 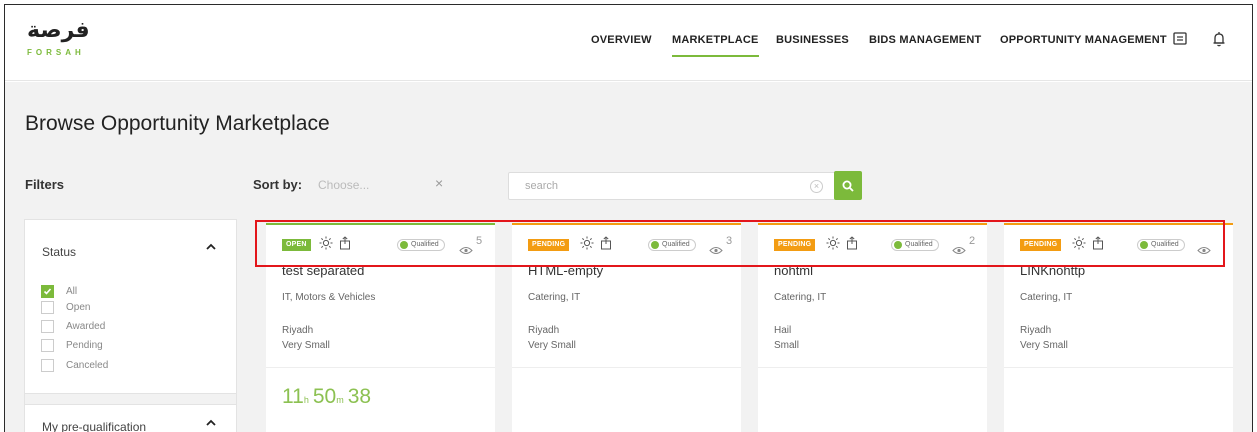 What do you see at coordinates (542, 186) in the screenshot?
I see `search-placeholder: search` at bounding box center [542, 186].